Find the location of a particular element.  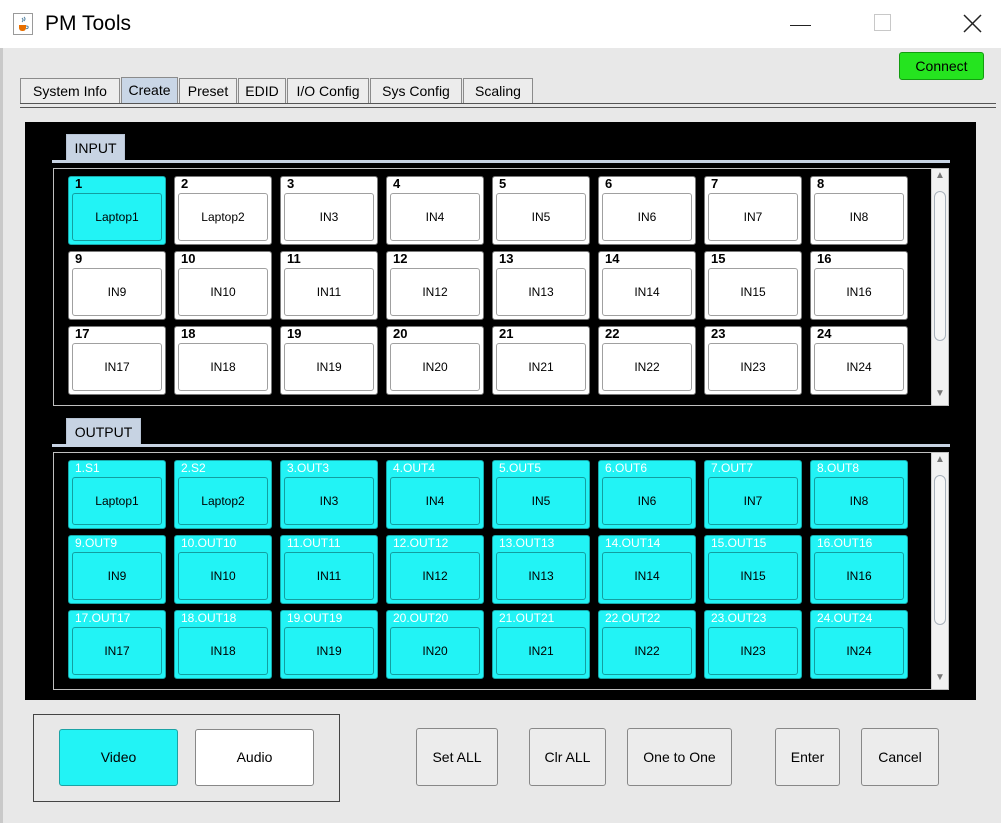

input-cell-label: IN7 is located at coordinates (753, 217).